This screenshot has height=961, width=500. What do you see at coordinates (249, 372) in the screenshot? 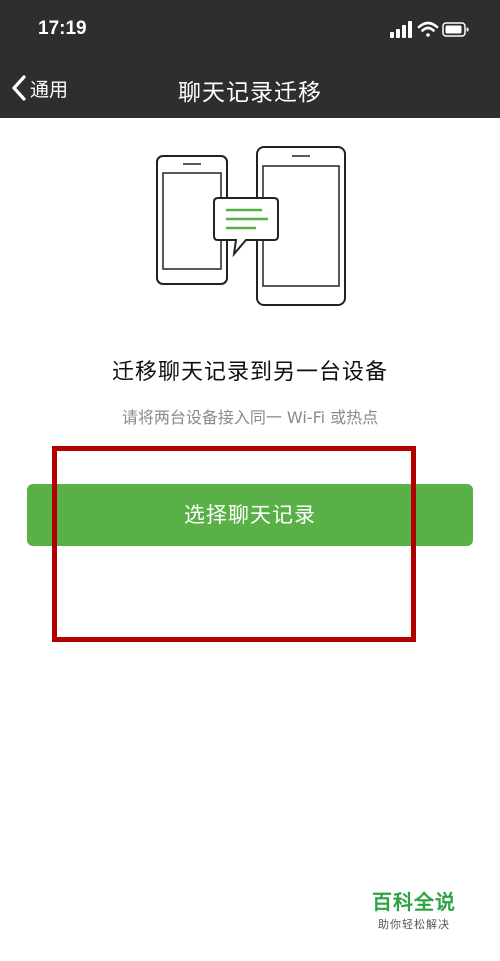
I see `main-heading: 迁移聊天记录到另一台设备` at bounding box center [249, 372].